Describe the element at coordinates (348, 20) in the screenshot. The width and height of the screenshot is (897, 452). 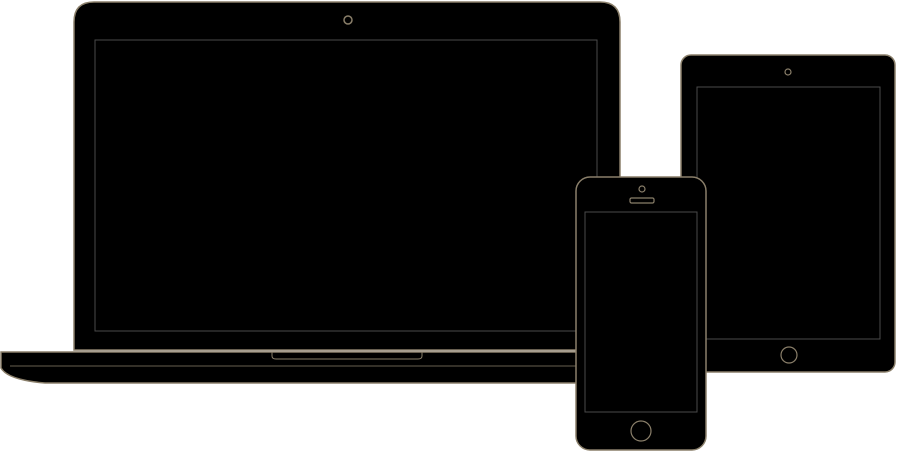
I see `laptop-camera-icon` at that location.